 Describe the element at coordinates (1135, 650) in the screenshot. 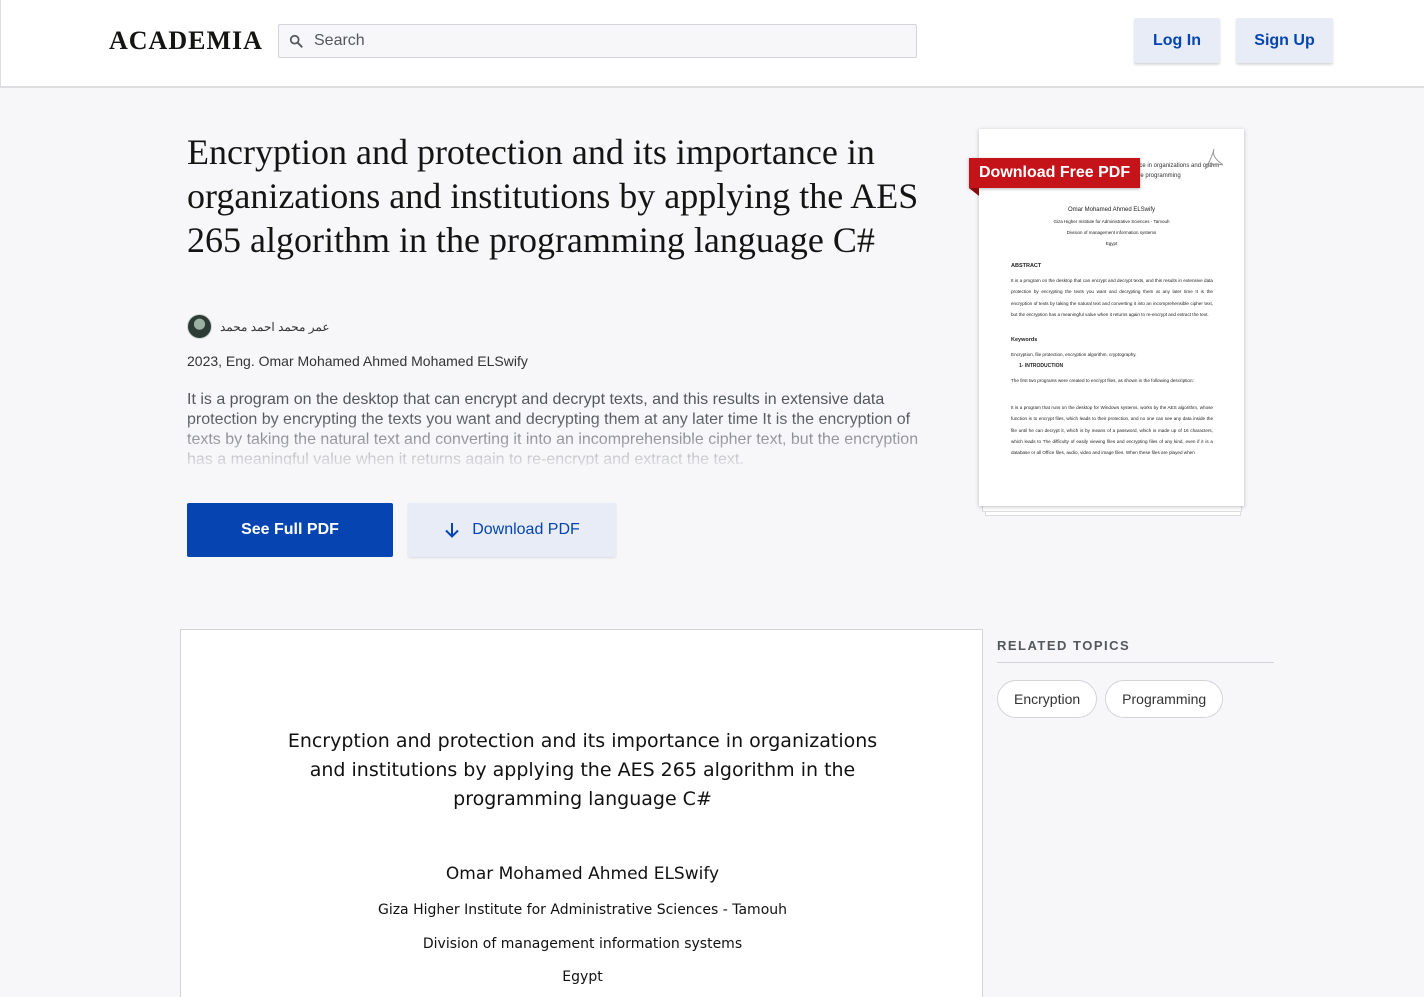

I see `related-topics-heading: RELATED TOPICS` at that location.